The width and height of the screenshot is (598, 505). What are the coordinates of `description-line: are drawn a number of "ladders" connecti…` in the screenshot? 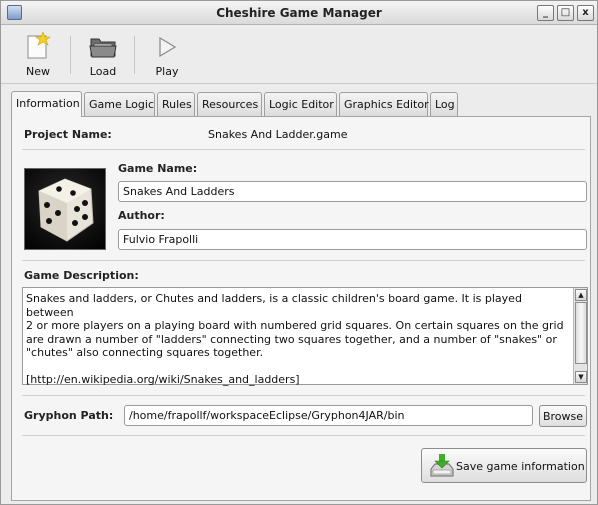 It's located at (291, 339).